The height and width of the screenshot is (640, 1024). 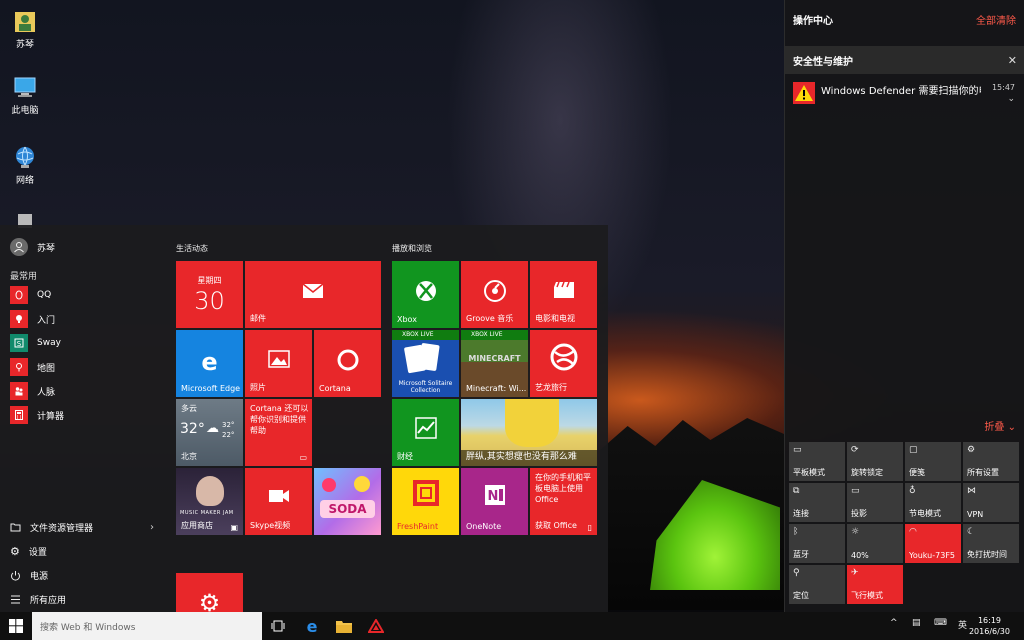 I want to click on tile-skype: Skype视频, so click(x=278, y=501).